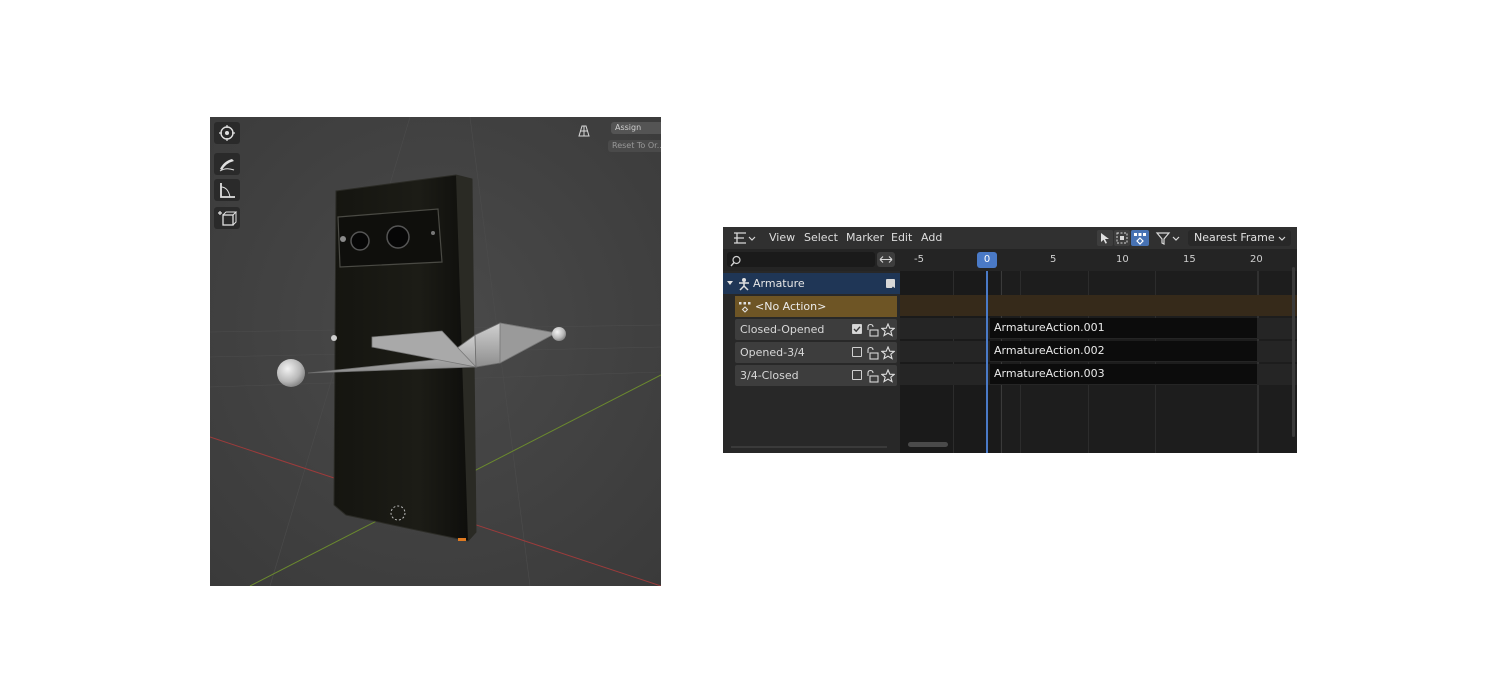 This screenshot has width=1500, height=700. I want to click on menu-select: Select, so click(821, 238).